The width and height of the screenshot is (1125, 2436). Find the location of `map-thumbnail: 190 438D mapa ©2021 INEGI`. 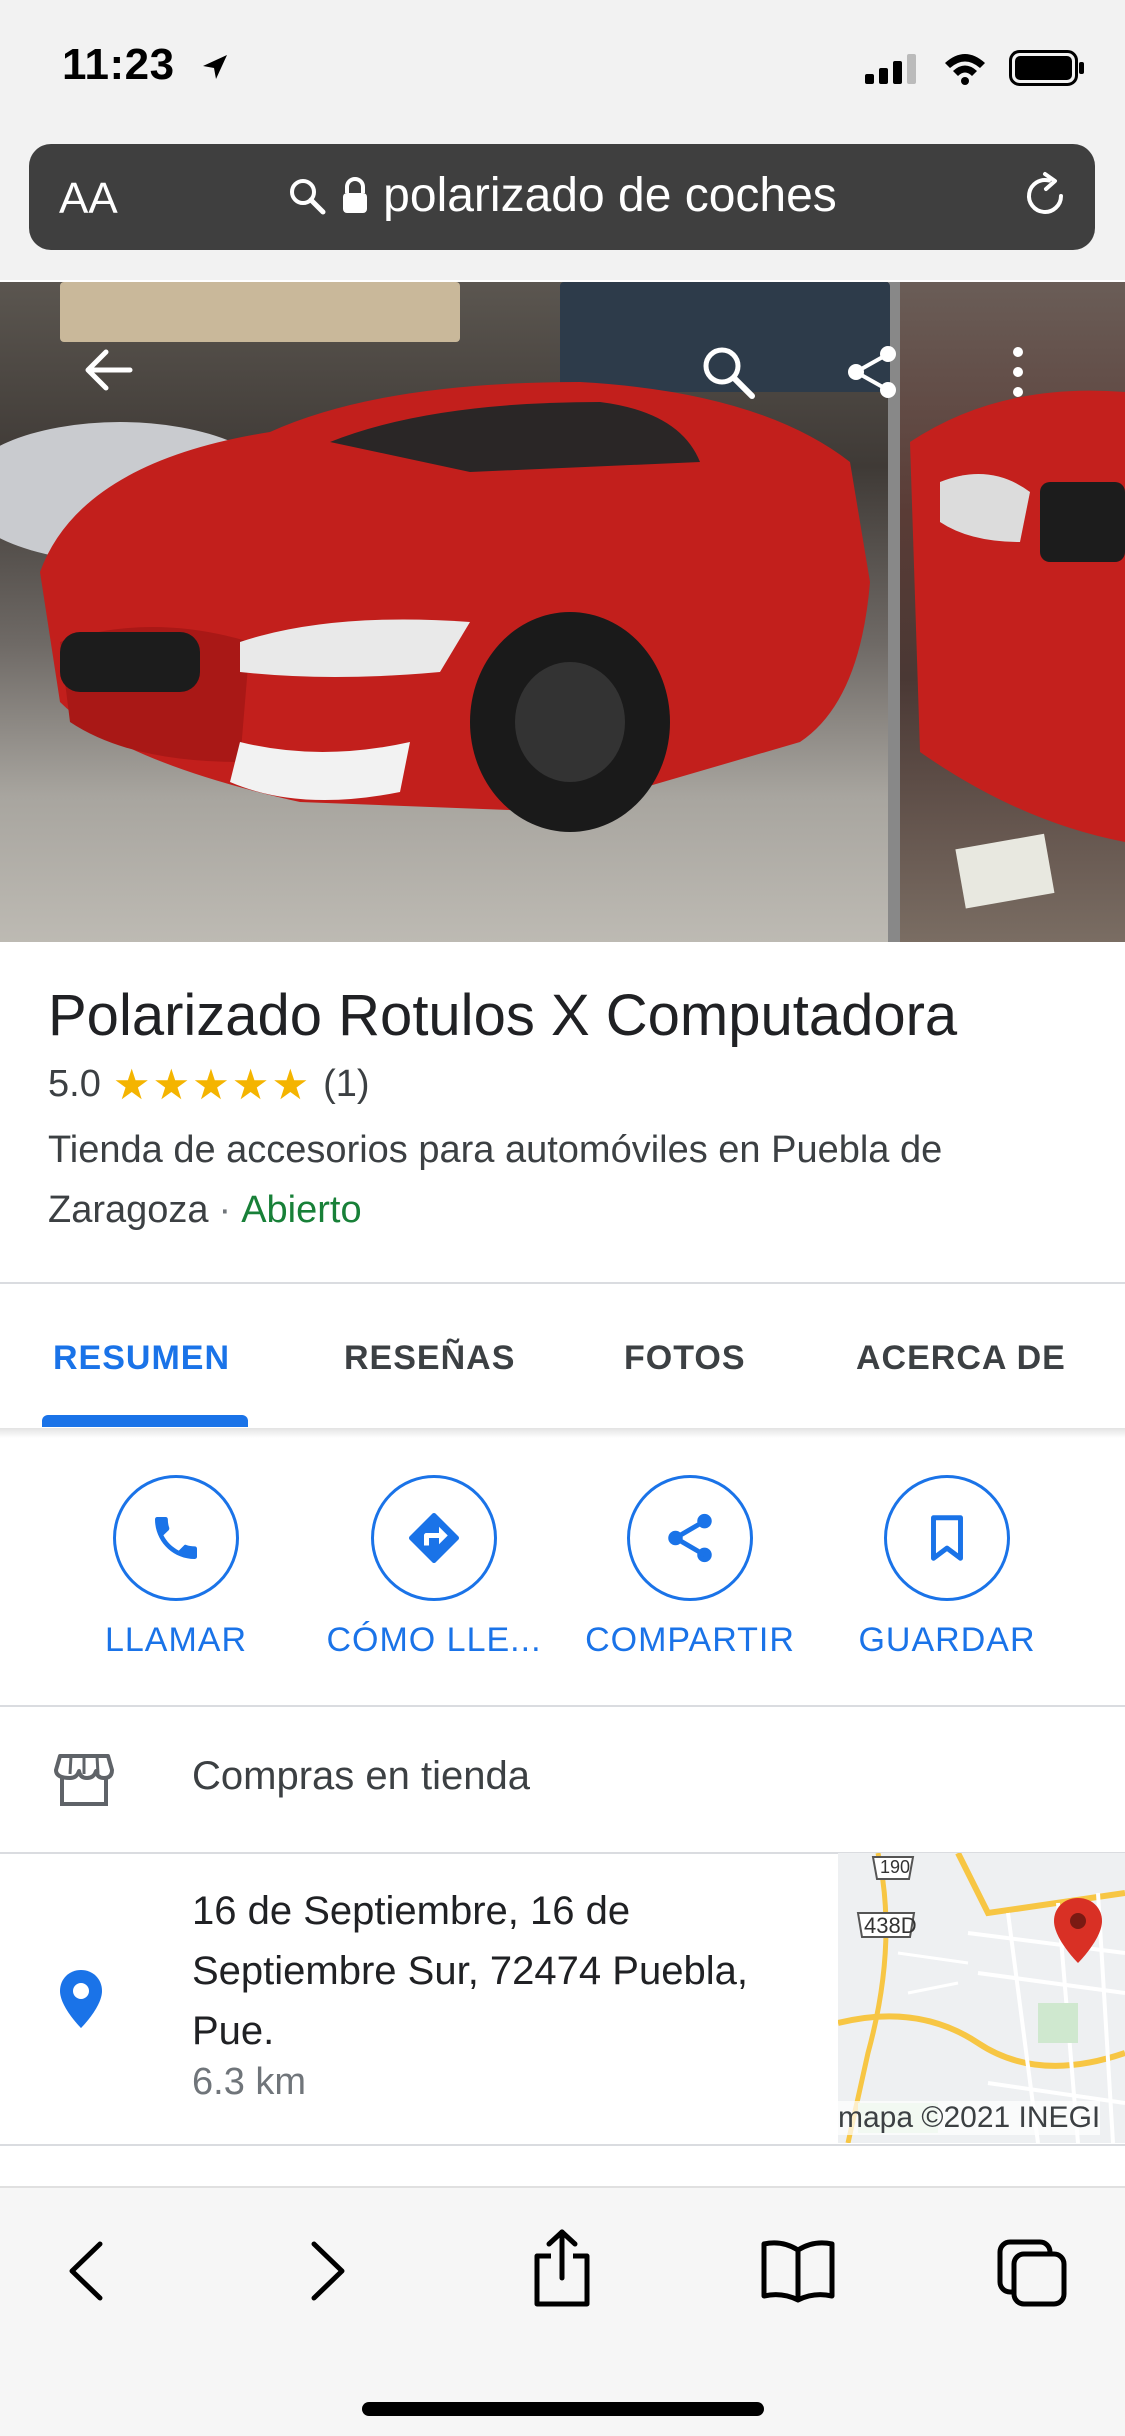

map-thumbnail: 190 438D mapa ©2021 INEGI is located at coordinates (981, 1998).